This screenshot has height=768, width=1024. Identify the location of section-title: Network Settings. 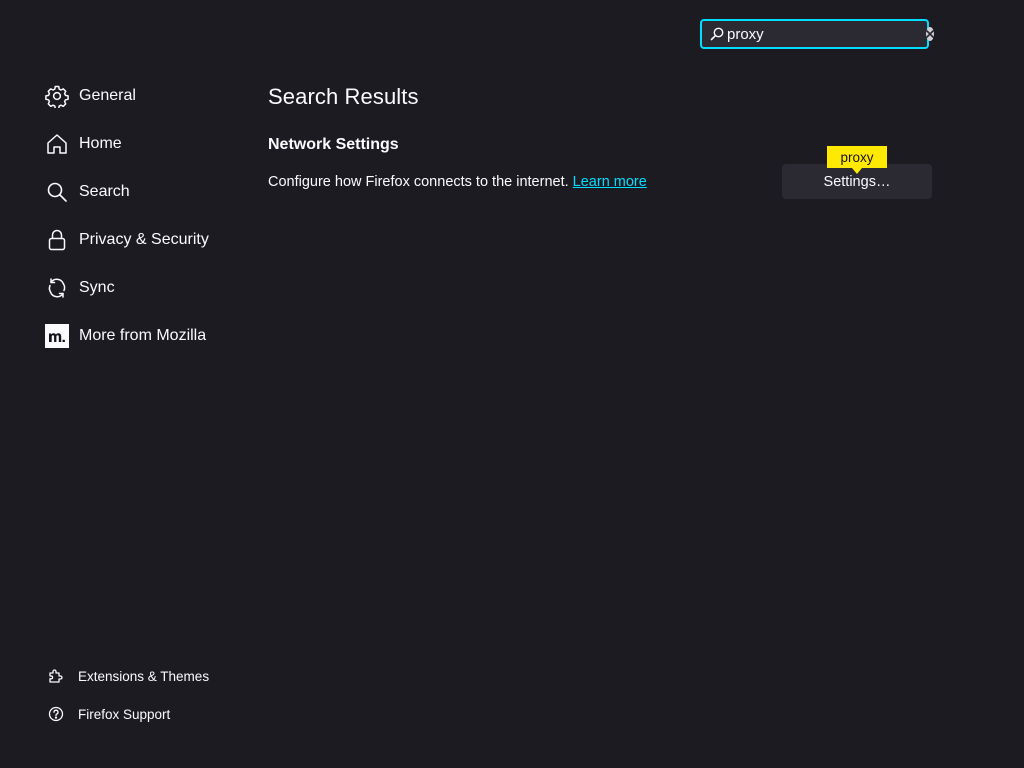
(333, 144).